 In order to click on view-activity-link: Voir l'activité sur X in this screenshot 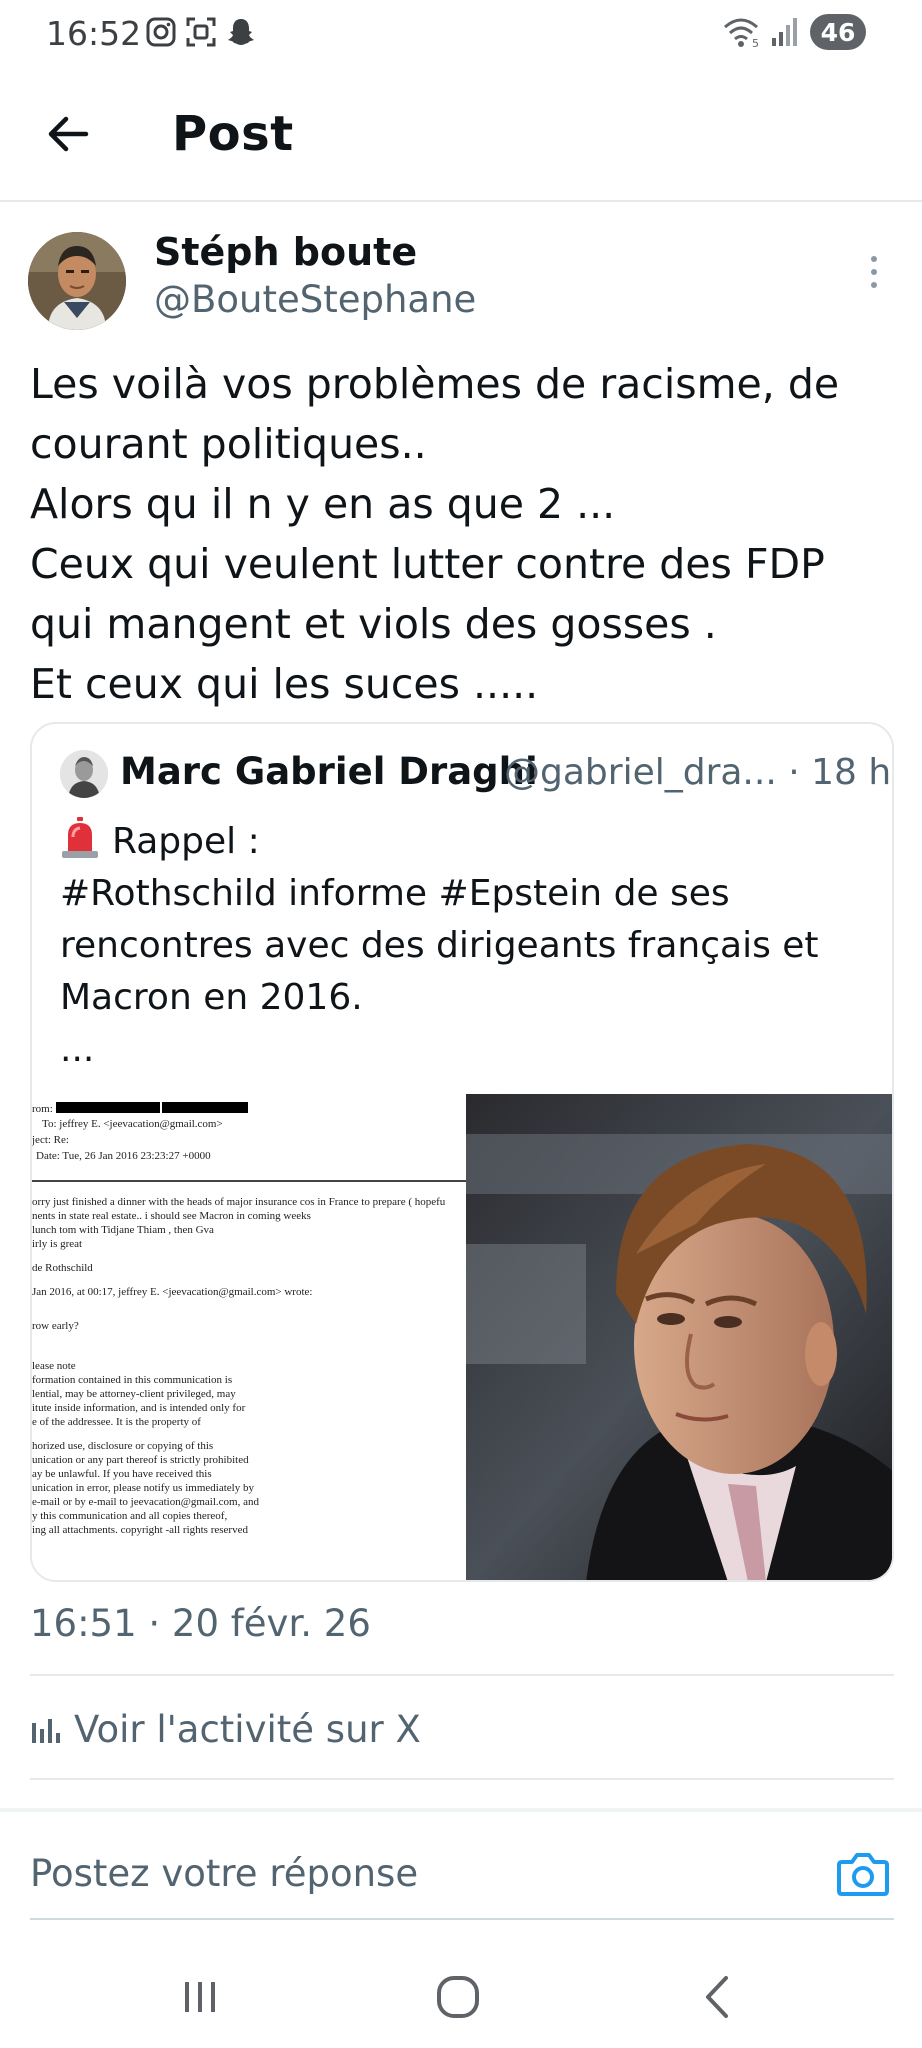, I will do `click(225, 1729)`.